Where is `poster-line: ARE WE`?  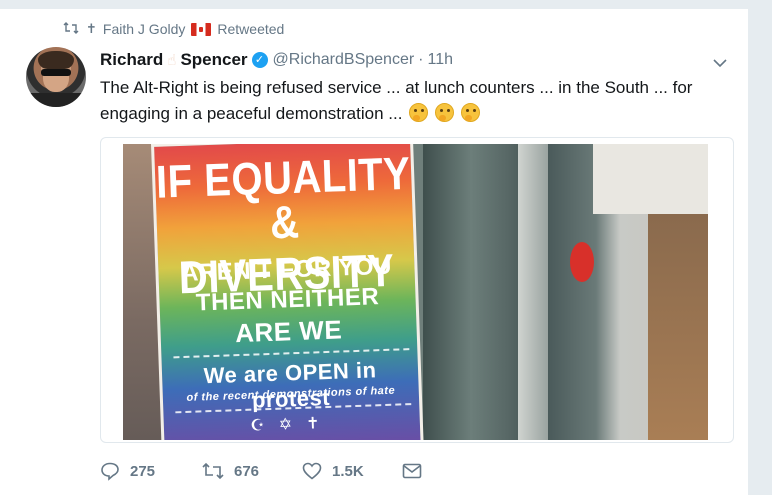
poster-line: ARE WE is located at coordinates (288, 331).